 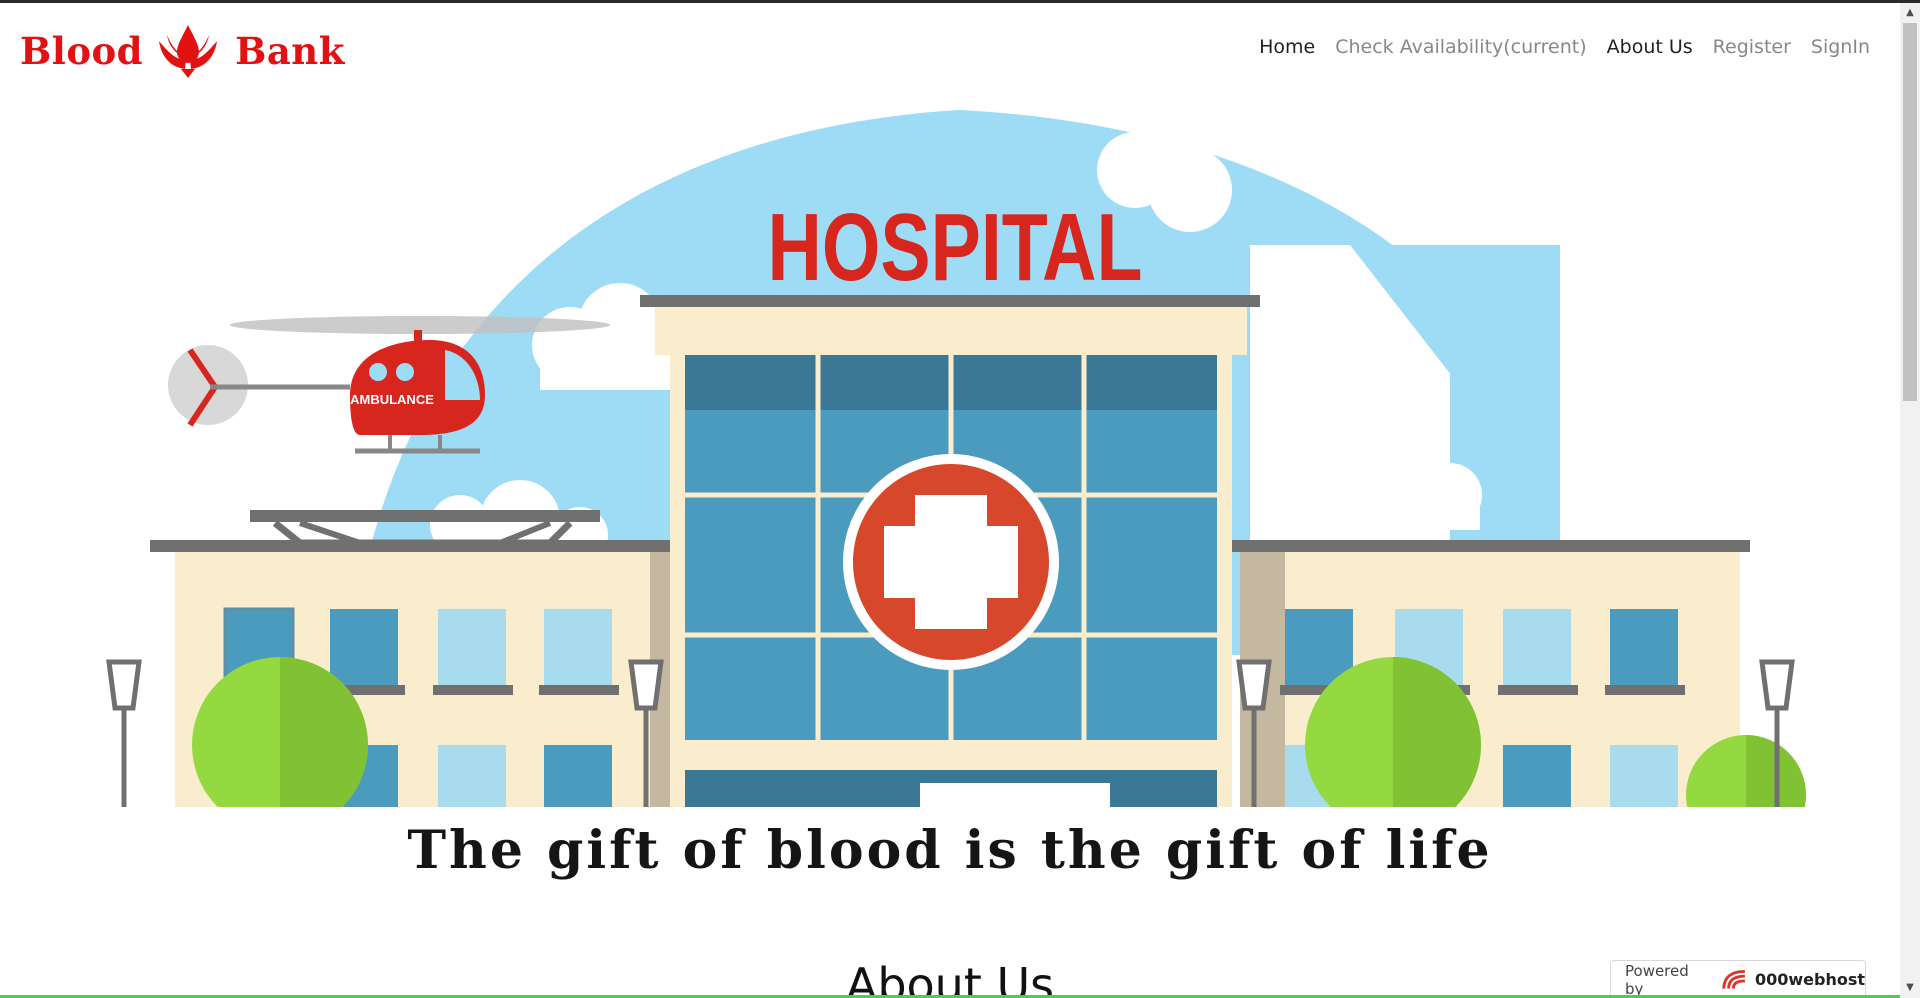 I want to click on 000webhost-logo-icon, so click(x=1734, y=979).